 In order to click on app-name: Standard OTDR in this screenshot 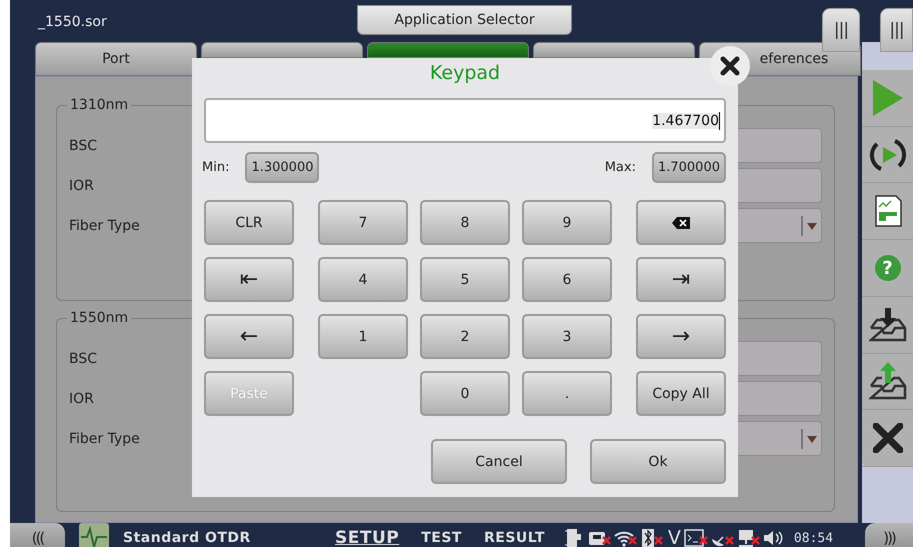, I will do `click(187, 538)`.